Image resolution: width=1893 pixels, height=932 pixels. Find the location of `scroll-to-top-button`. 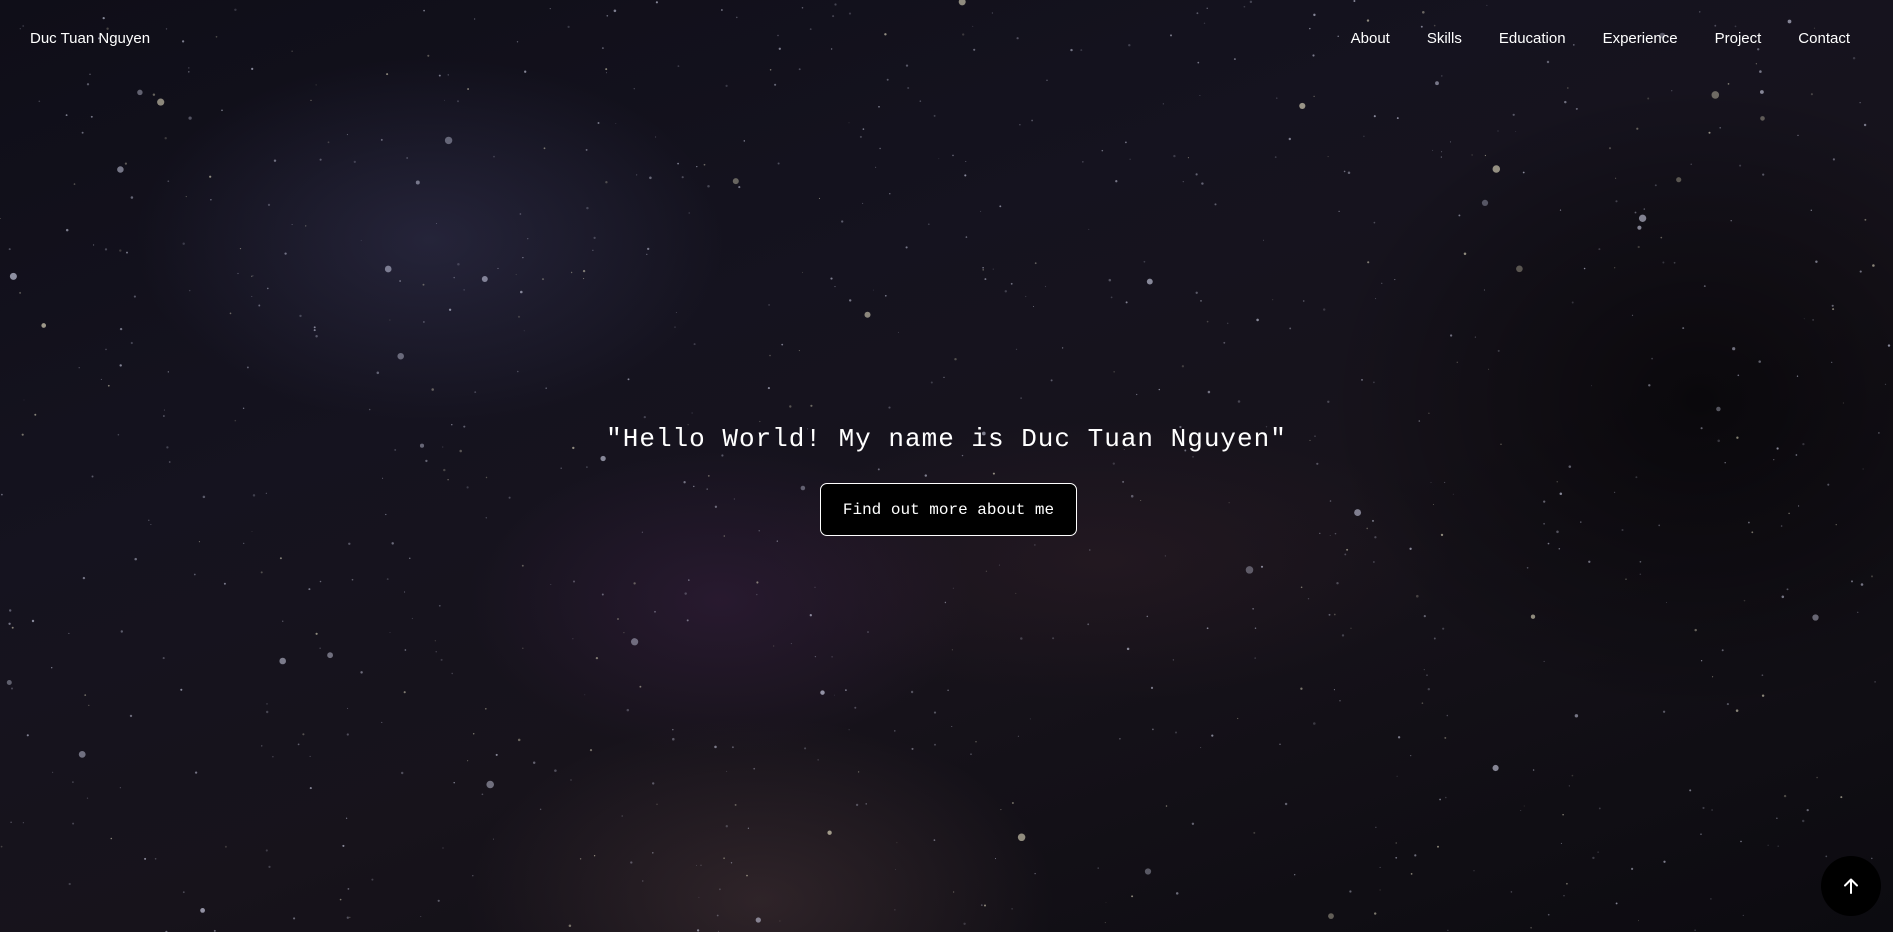

scroll-to-top-button is located at coordinates (1851, 886).